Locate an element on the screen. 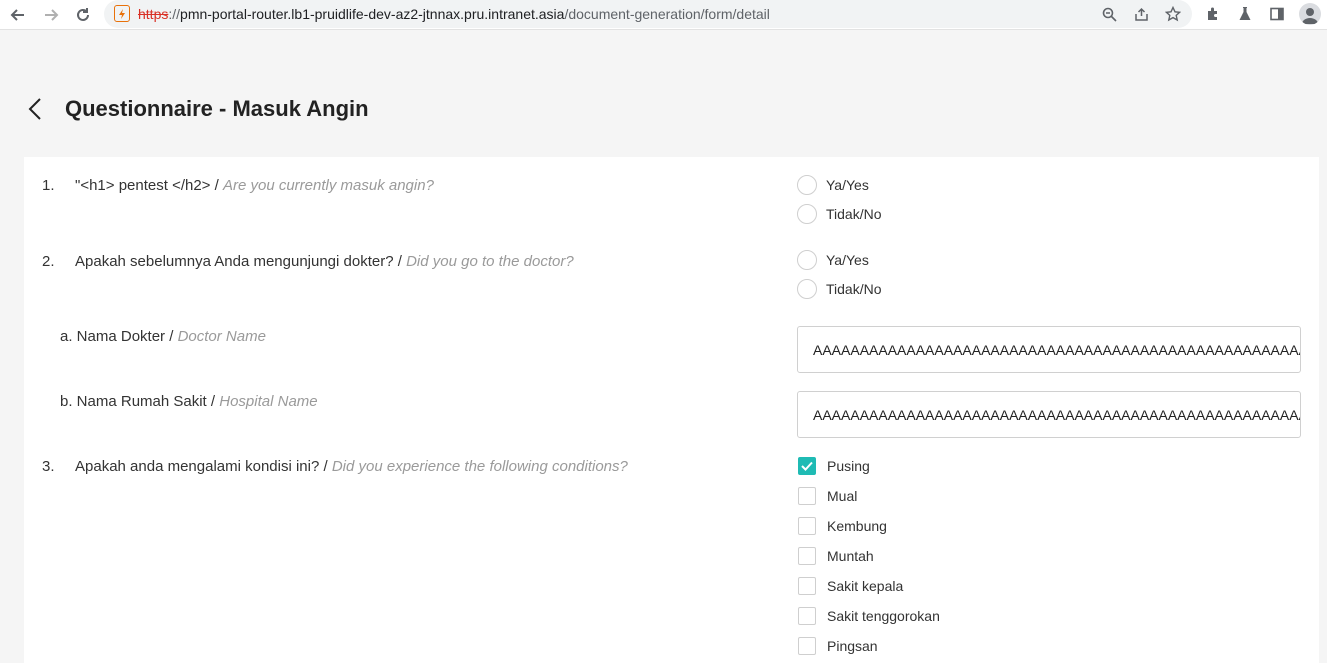 This screenshot has height=663, width=1327. not-secure-icon is located at coordinates (122, 13).